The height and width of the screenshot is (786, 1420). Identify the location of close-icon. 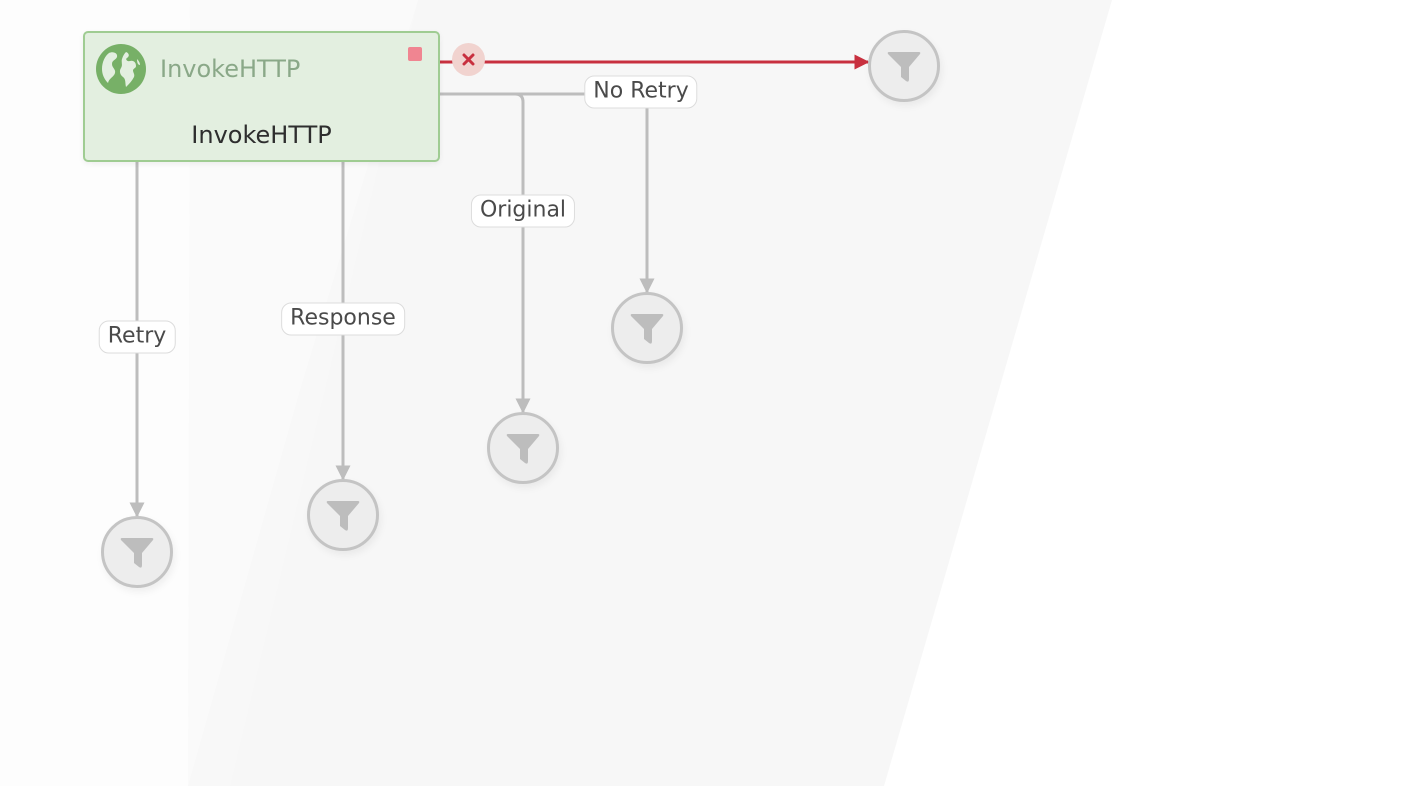
(468, 59).